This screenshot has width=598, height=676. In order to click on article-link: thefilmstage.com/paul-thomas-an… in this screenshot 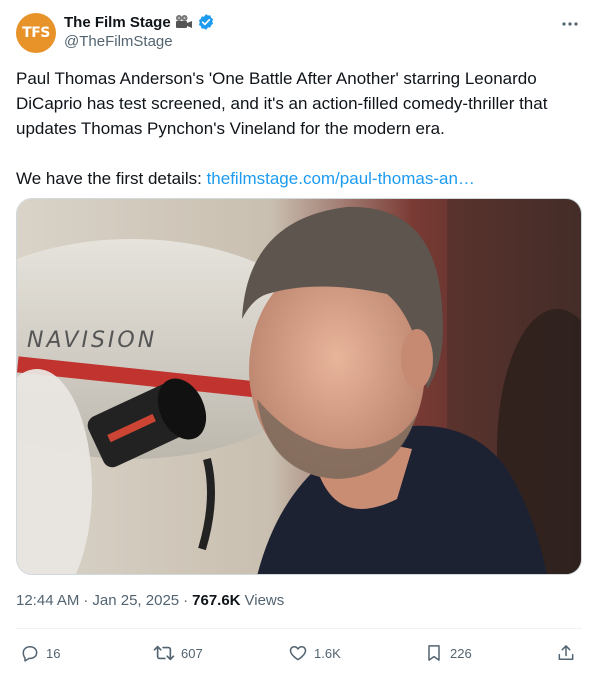, I will do `click(341, 178)`.